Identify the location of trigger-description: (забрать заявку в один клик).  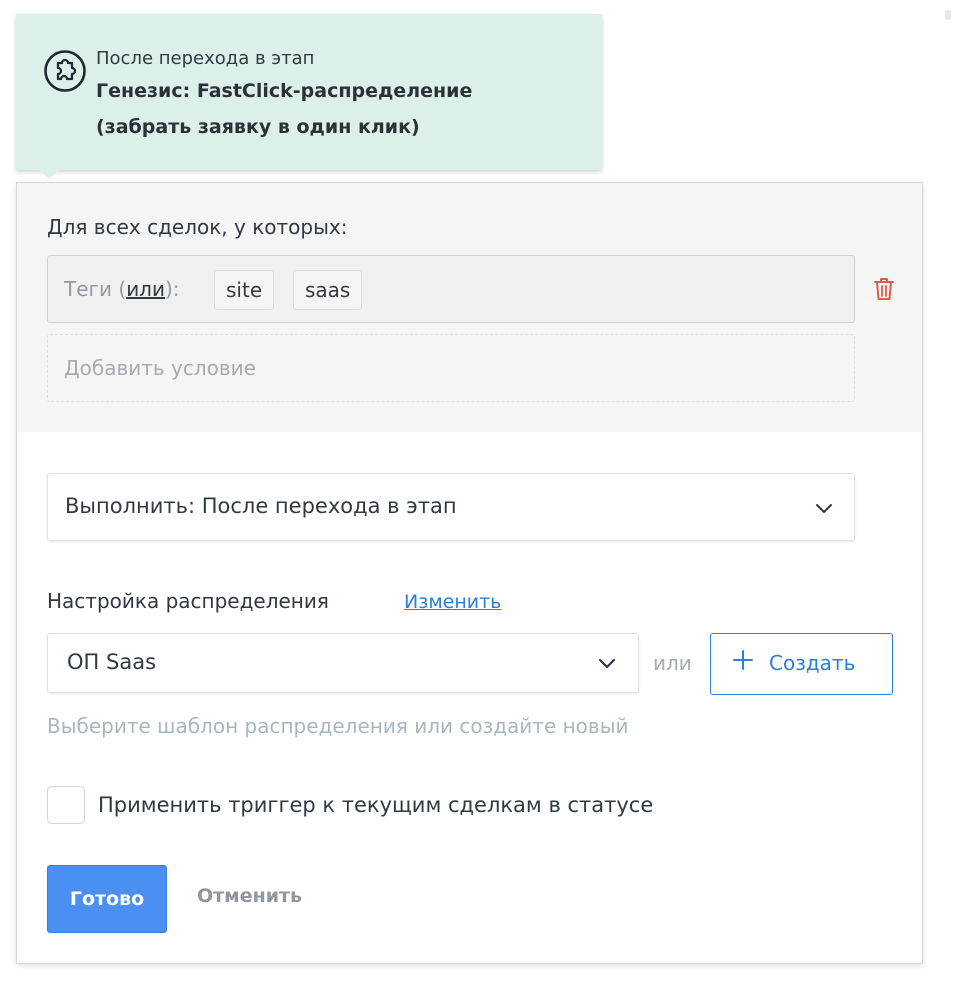
(258, 127).